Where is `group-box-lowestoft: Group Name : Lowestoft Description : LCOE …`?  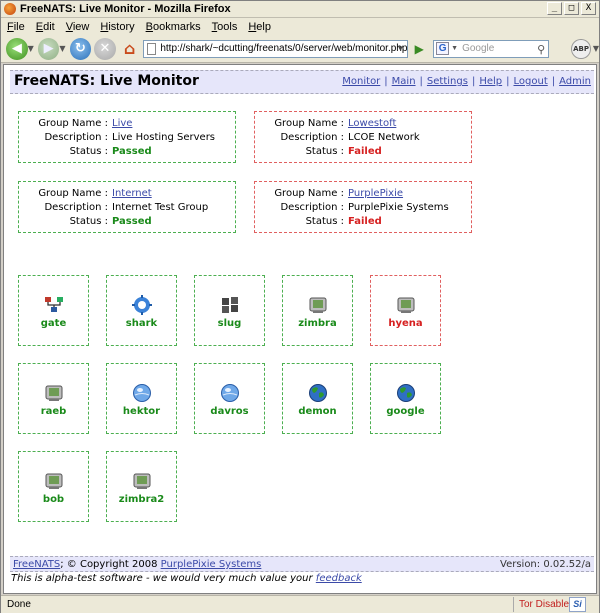
group-box-lowestoft: Group Name : Lowestoft Description : LCOE … is located at coordinates (363, 137).